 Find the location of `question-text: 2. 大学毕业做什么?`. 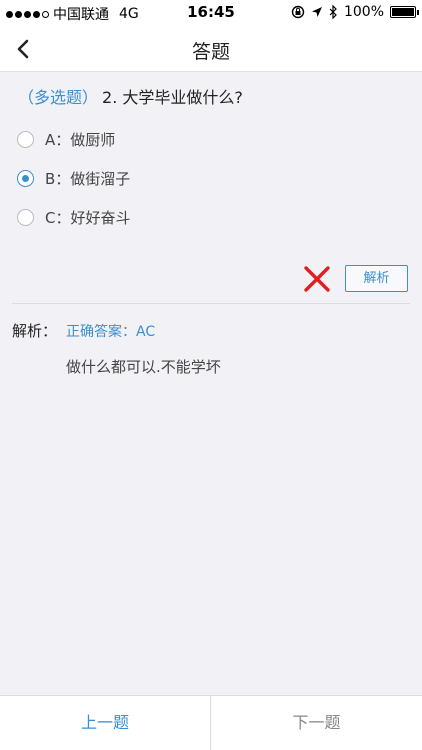

question-text: 2. 大学毕业做什么? is located at coordinates (172, 97).